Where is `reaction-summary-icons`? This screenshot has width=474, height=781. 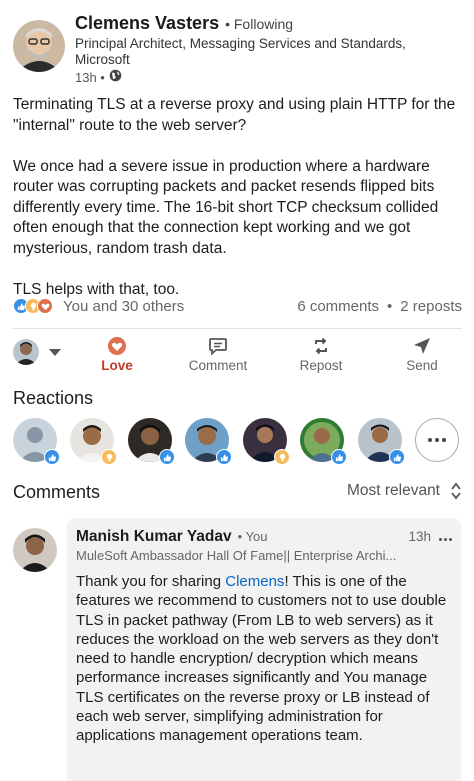 reaction-summary-icons is located at coordinates (33, 306).